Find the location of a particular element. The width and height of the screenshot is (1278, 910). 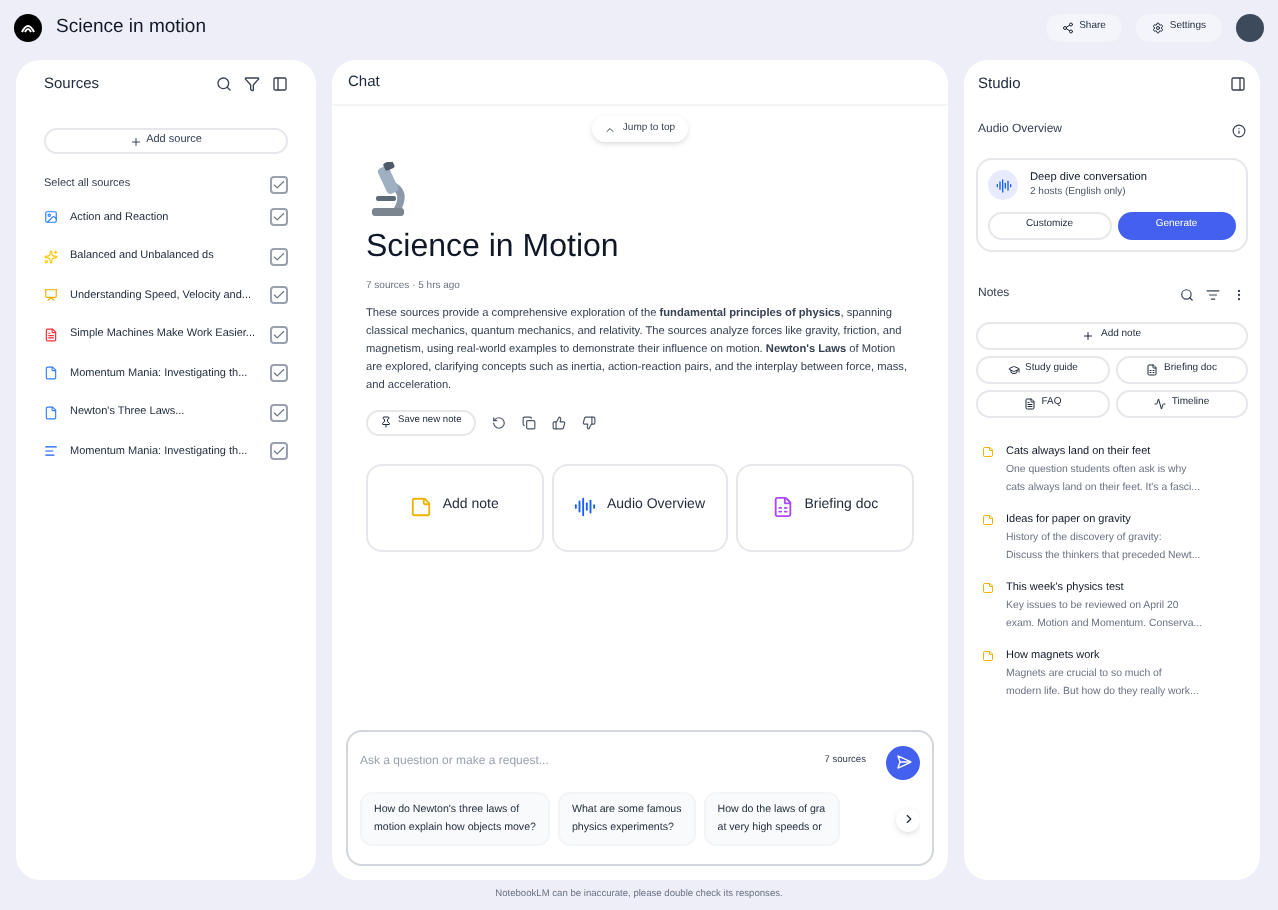

thumbs-up-icon is located at coordinates (558, 422).